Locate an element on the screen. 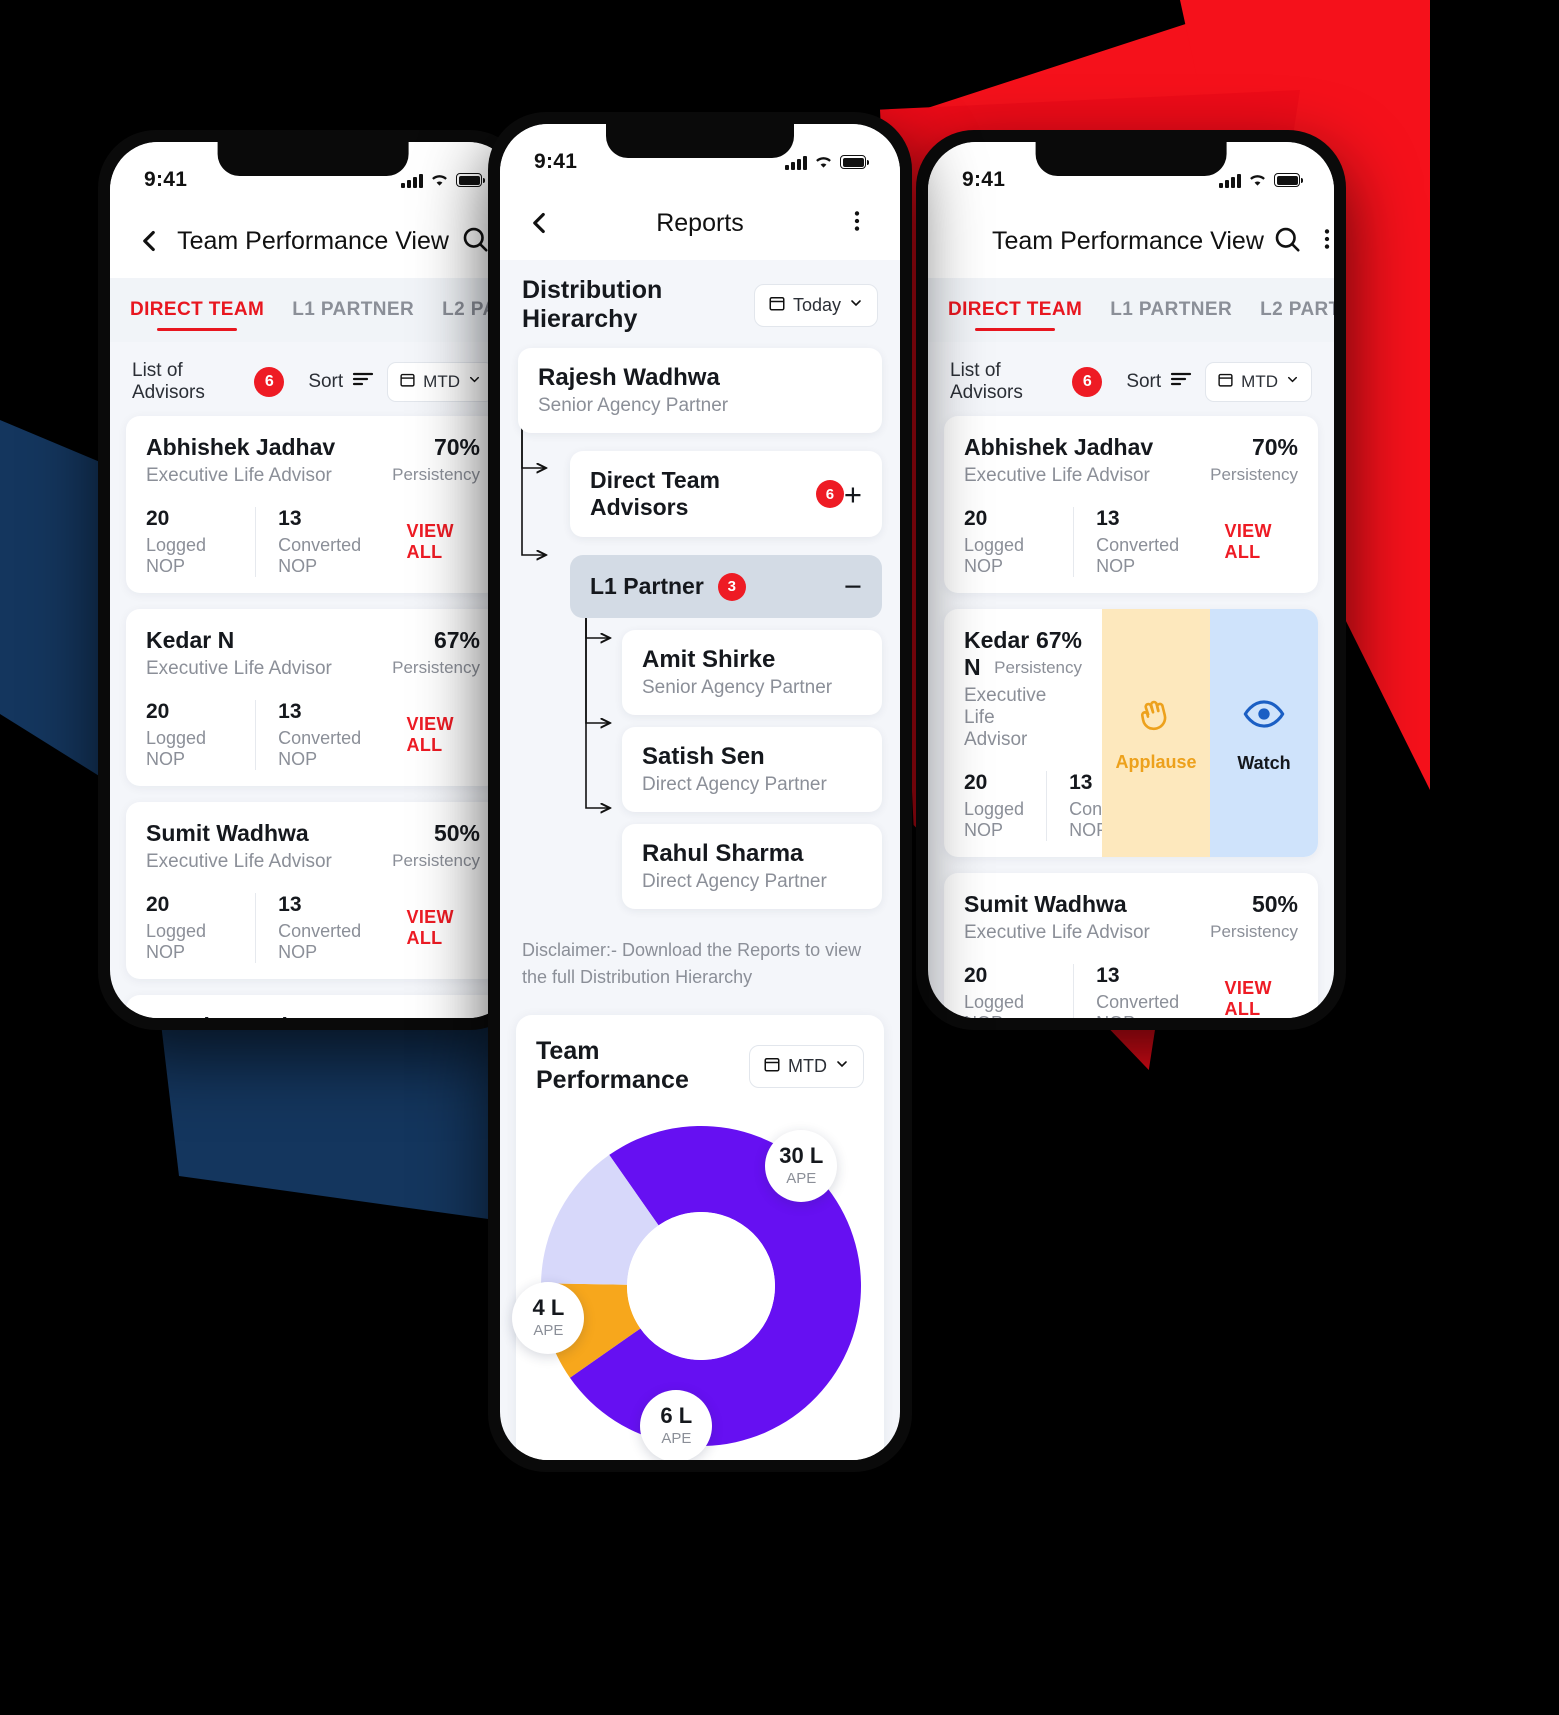 Image resolution: width=1559 pixels, height=1715 pixels. value-label: 4 L is located at coordinates (548, 1308).